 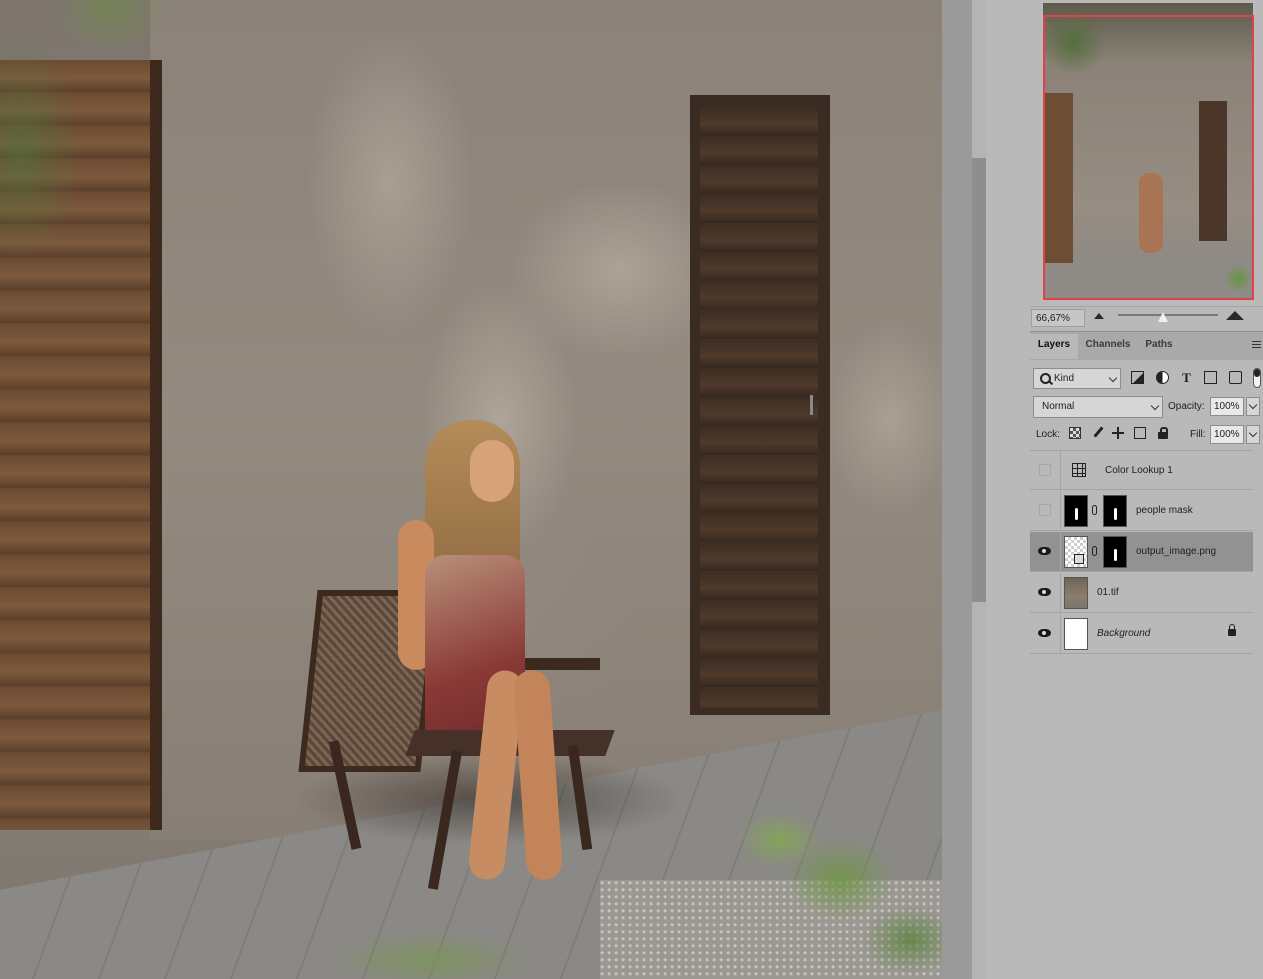 I want to click on panel-menu-icon, so click(x=1256, y=344).